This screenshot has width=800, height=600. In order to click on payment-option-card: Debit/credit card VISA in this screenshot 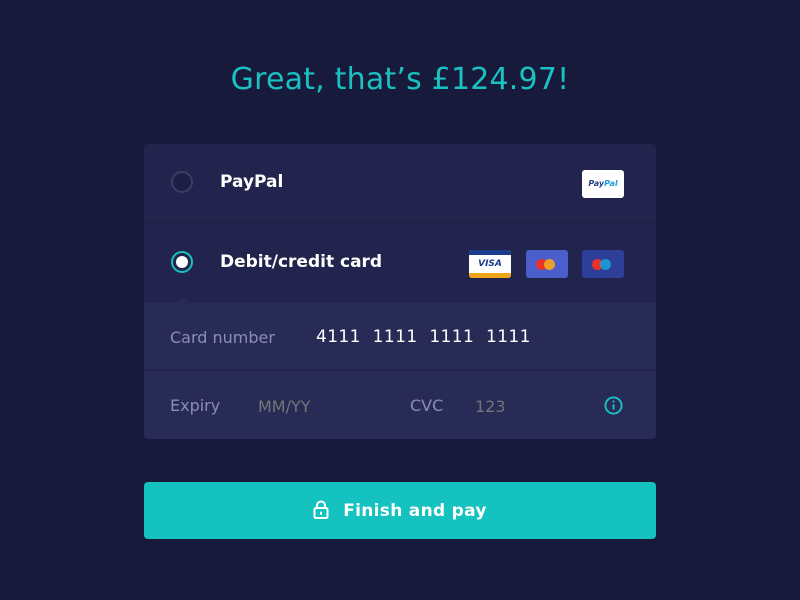, I will do `click(400, 263)`.